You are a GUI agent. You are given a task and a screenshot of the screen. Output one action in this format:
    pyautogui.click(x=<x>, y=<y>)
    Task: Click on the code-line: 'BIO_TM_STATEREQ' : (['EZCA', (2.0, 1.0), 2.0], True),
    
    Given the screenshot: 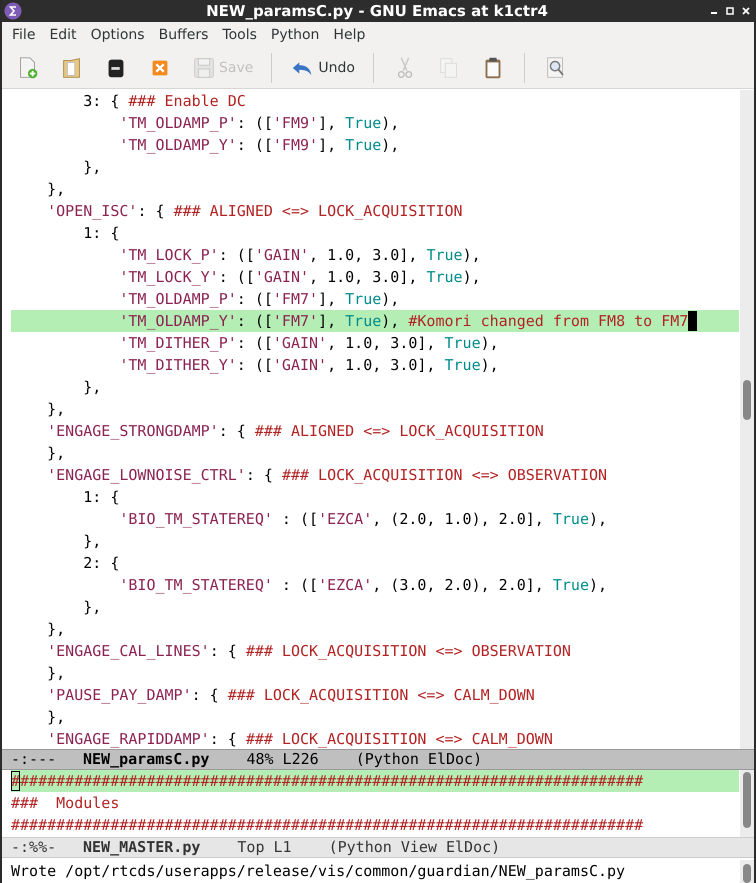 What is the action you would take?
    pyautogui.click(x=363, y=519)
    